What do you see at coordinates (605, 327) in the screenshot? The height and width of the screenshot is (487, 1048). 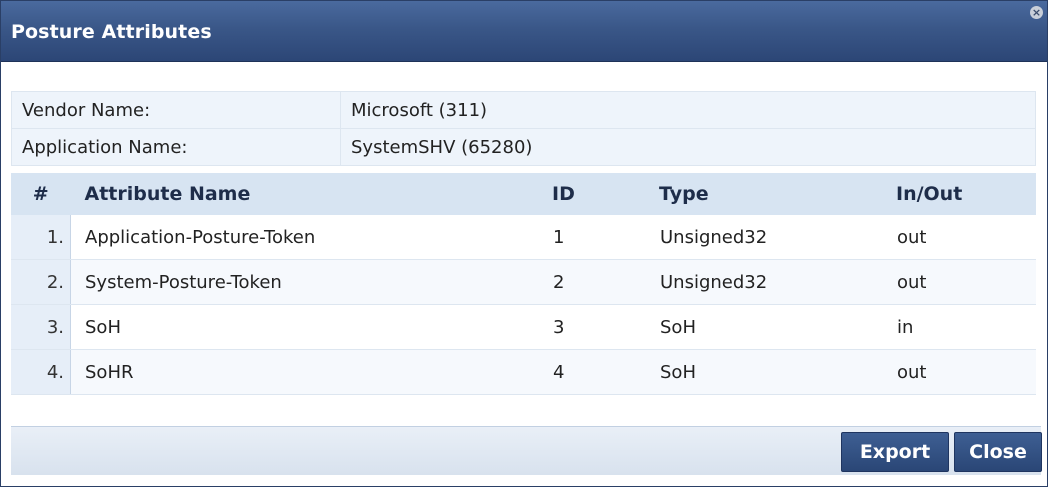 I see `id-cell: 3` at bounding box center [605, 327].